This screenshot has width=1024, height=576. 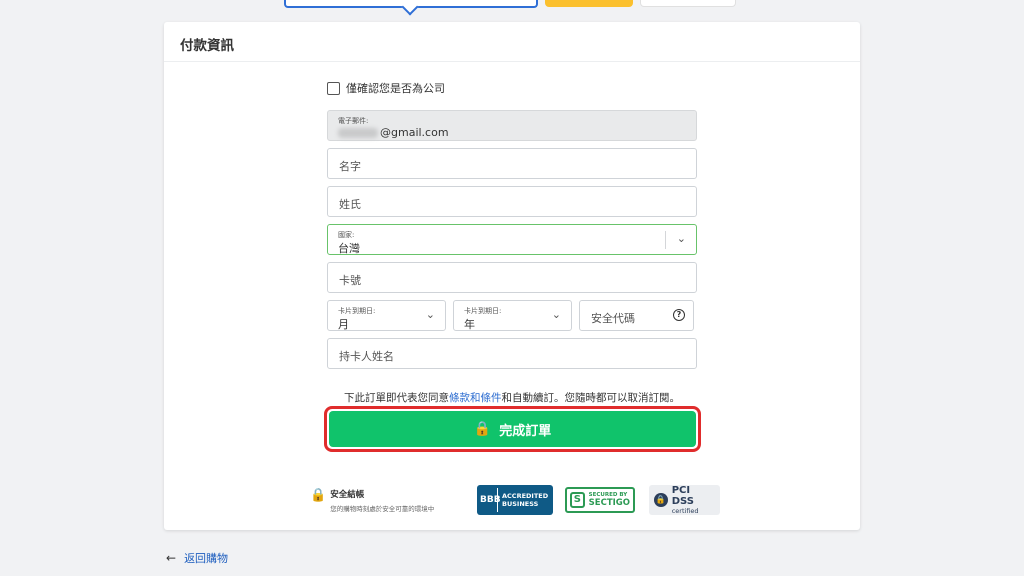 I want to click on terms-prefix: 下此訂單即代表您同意, so click(x=396, y=398).